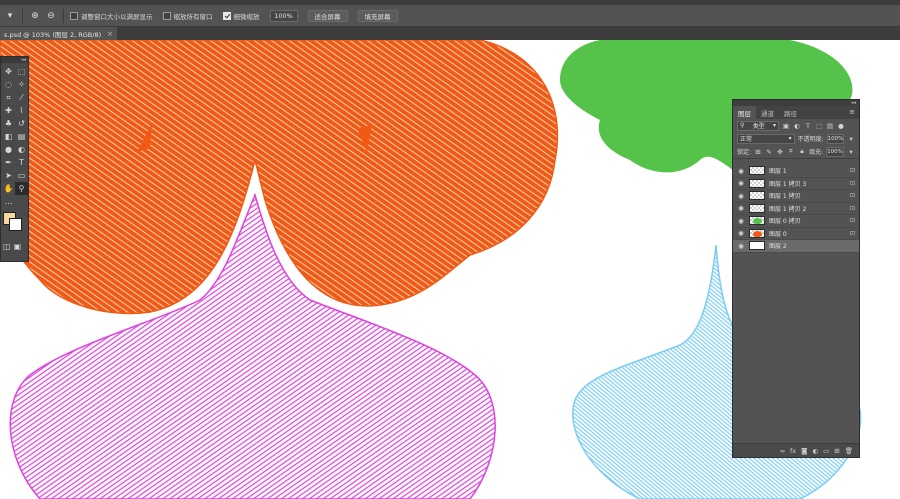  I want to click on blur-tool-icon: ●, so click(8, 149).